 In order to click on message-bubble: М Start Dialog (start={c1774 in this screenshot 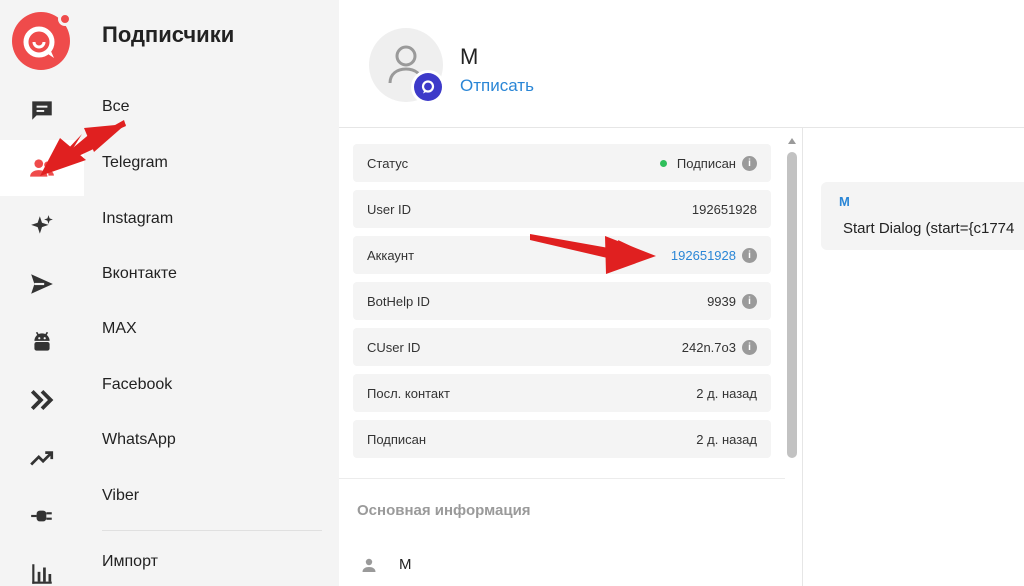, I will do `click(922, 216)`.